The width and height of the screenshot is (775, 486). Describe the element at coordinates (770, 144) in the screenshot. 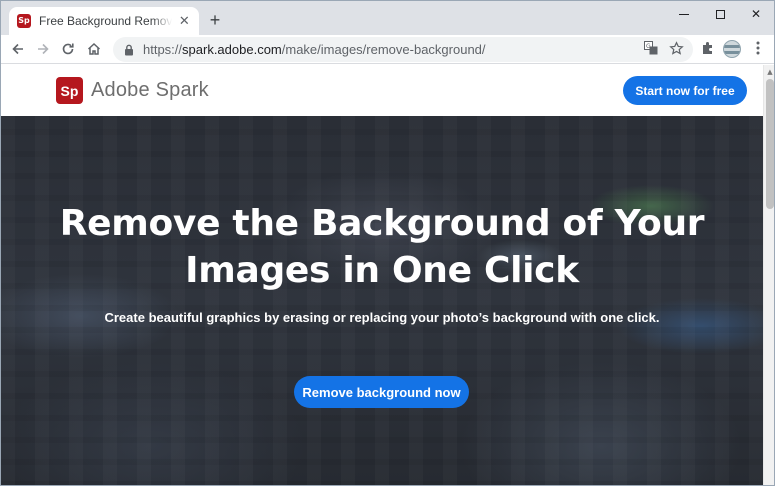

I see `scrollbar-thumb` at that location.